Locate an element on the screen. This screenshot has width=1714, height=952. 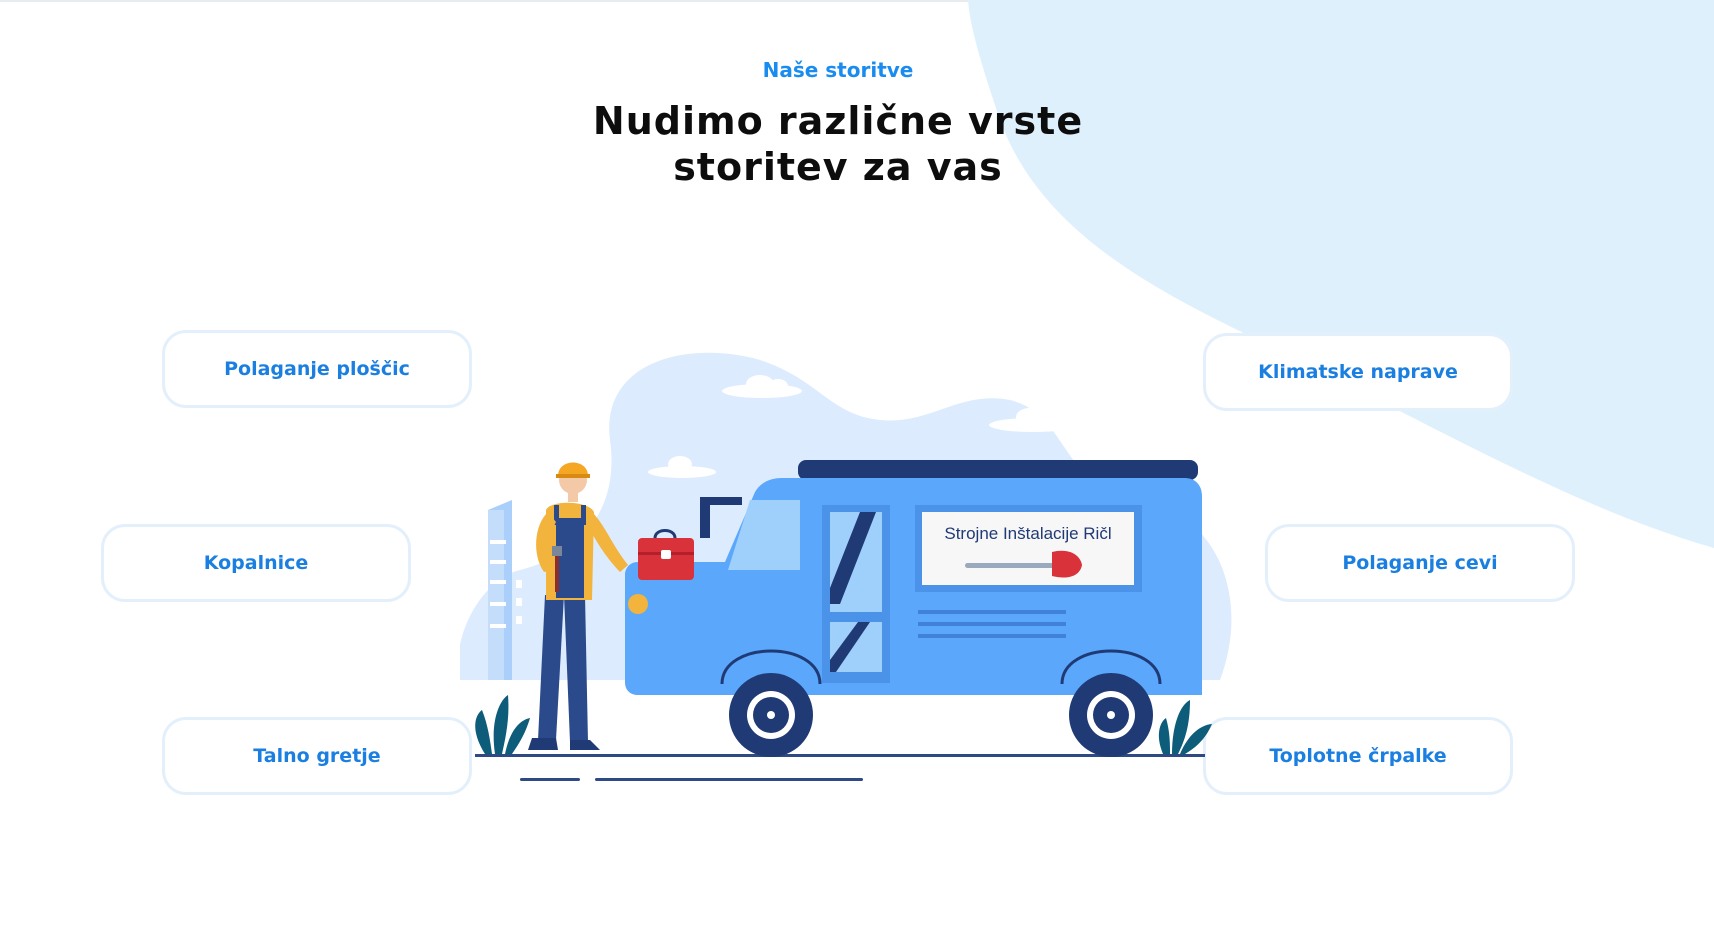
service-card-kopalnice: Kopalnice is located at coordinates (256, 563).